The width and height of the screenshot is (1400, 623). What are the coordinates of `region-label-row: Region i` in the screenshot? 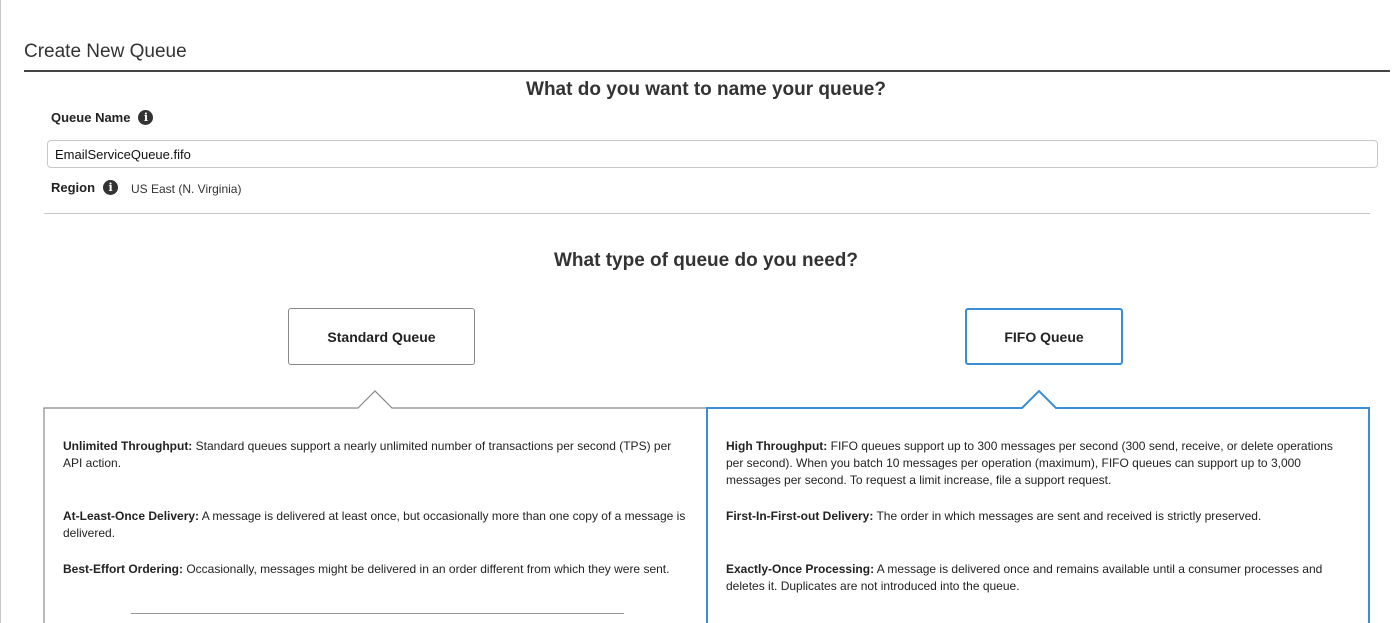 It's located at (85, 187).